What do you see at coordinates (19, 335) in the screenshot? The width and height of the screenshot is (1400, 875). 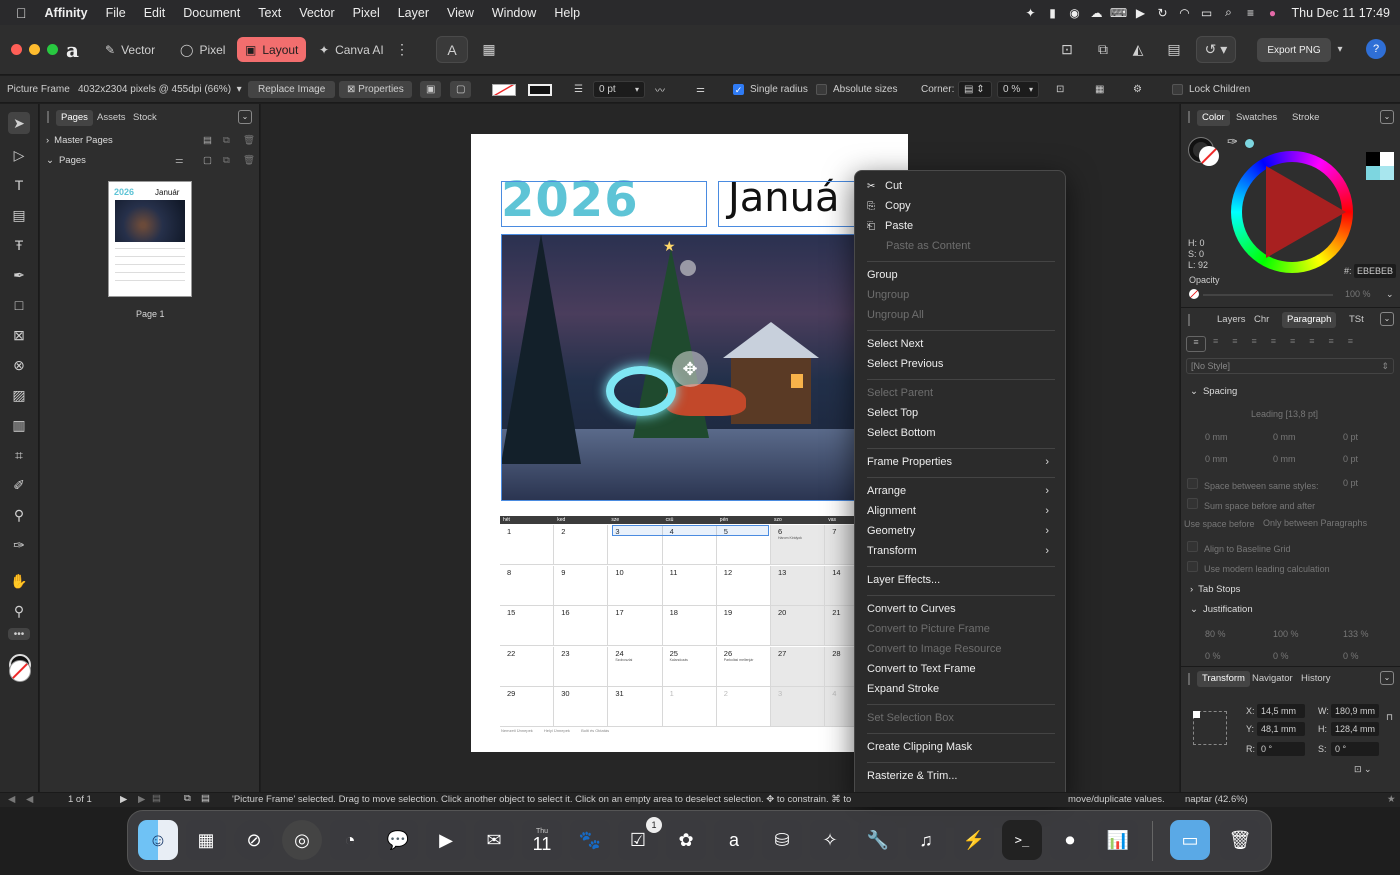 I see `picture-frame-tool-icon: ⊠` at bounding box center [19, 335].